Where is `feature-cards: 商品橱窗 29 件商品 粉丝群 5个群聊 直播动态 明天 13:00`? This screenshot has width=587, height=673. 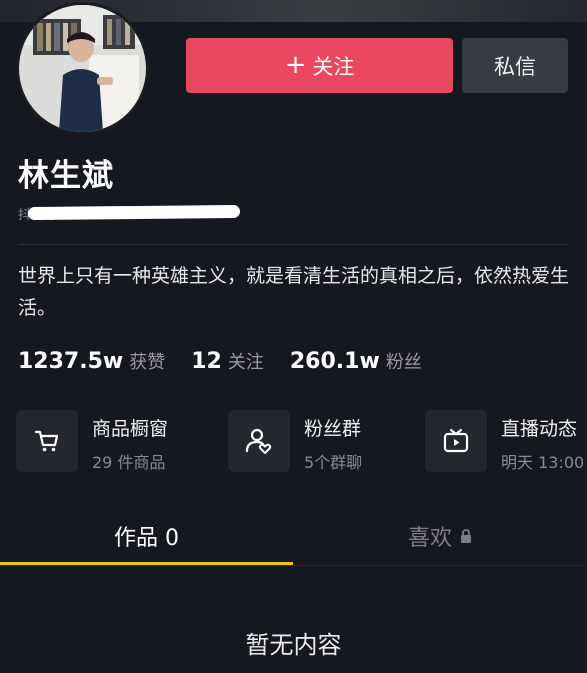 feature-cards: 商品橱窗 29 件商品 粉丝群 5个群聊 直播动态 明天 13:00 is located at coordinates (301, 442).